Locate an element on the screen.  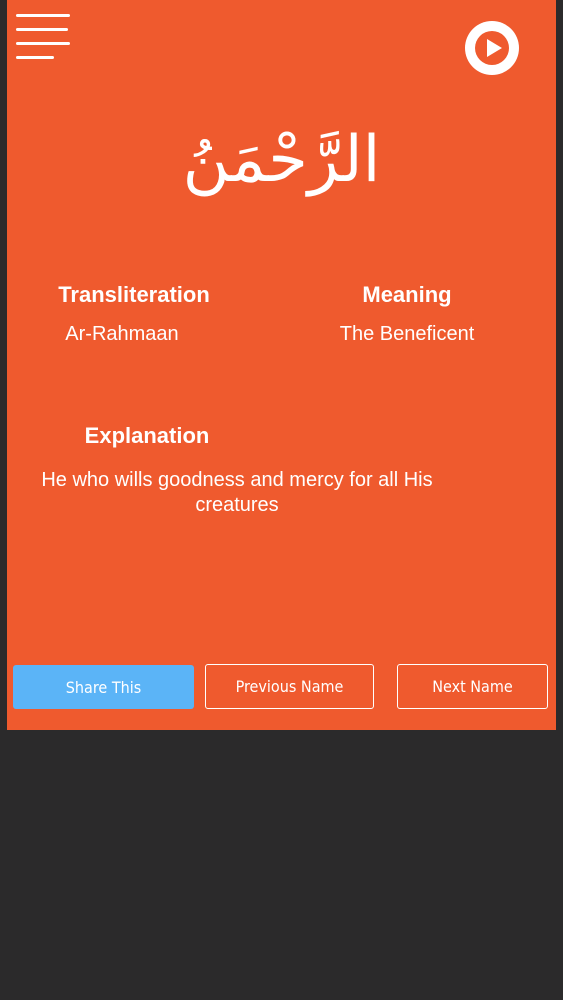
next-name-button: Next Name is located at coordinates (472, 686).